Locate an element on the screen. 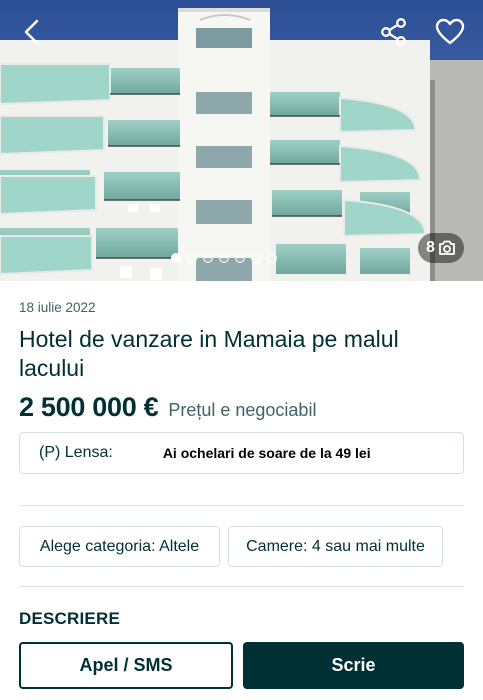 The height and width of the screenshot is (700, 483). category-attribute-chip: Alege categoria: Altele is located at coordinates (119, 546).